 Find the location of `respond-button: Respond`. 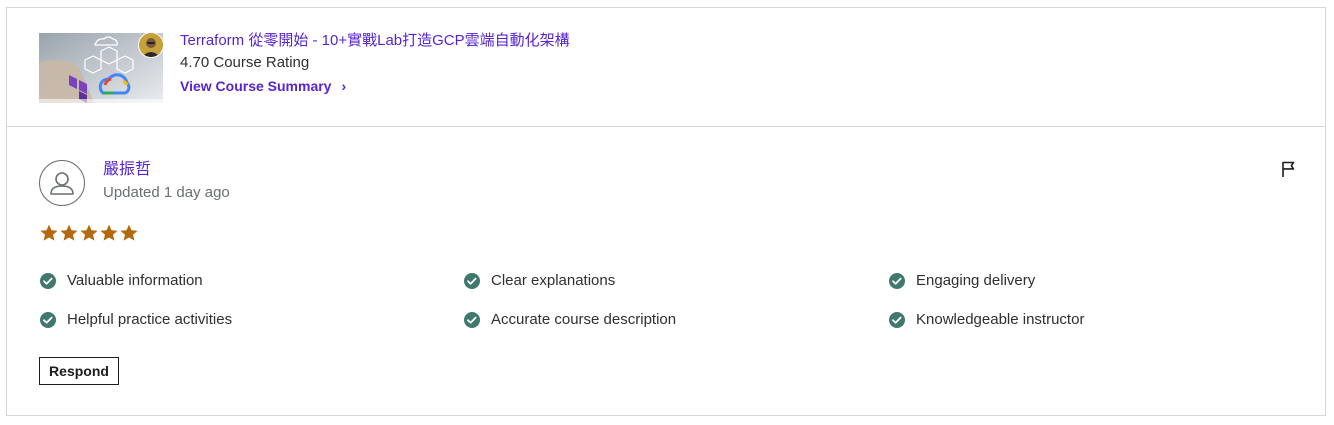

respond-button: Respond is located at coordinates (79, 371).